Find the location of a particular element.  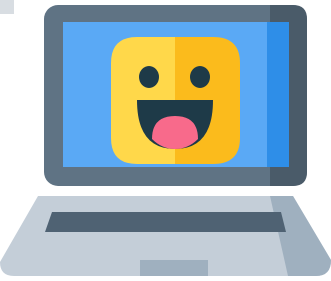

screen-shade is located at coordinates (278, 94).